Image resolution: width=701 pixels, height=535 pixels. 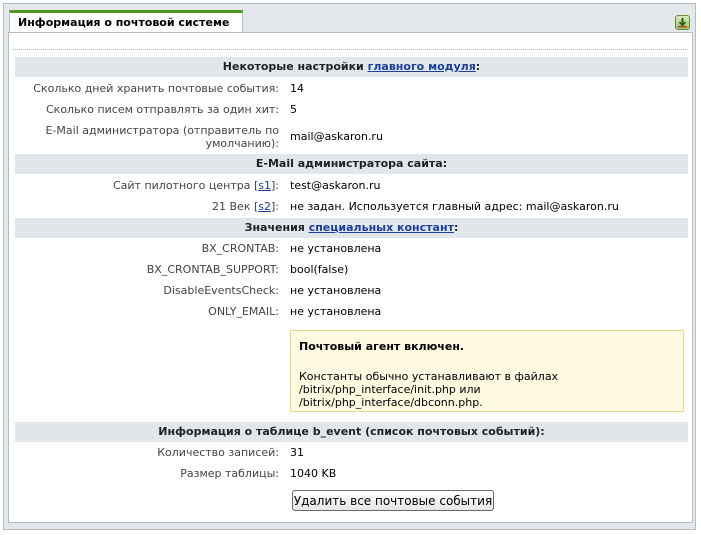 I want to click on site-value-s1: test@askaron.ru, so click(x=335, y=185).